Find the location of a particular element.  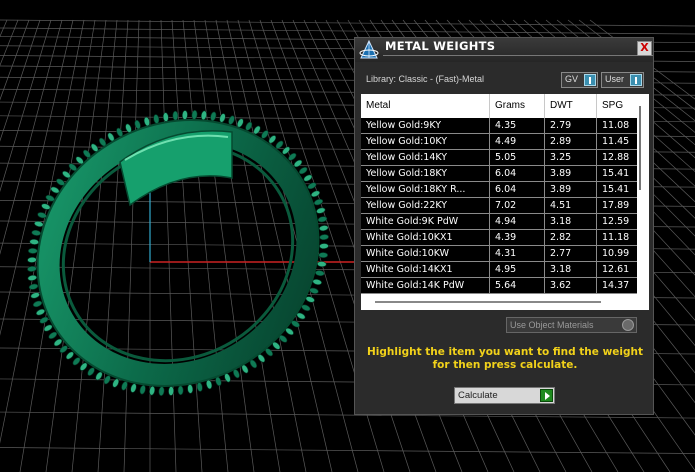

table-row: Yellow Gold:22KY 7.02 4.51 17.89 is located at coordinates (499, 206).